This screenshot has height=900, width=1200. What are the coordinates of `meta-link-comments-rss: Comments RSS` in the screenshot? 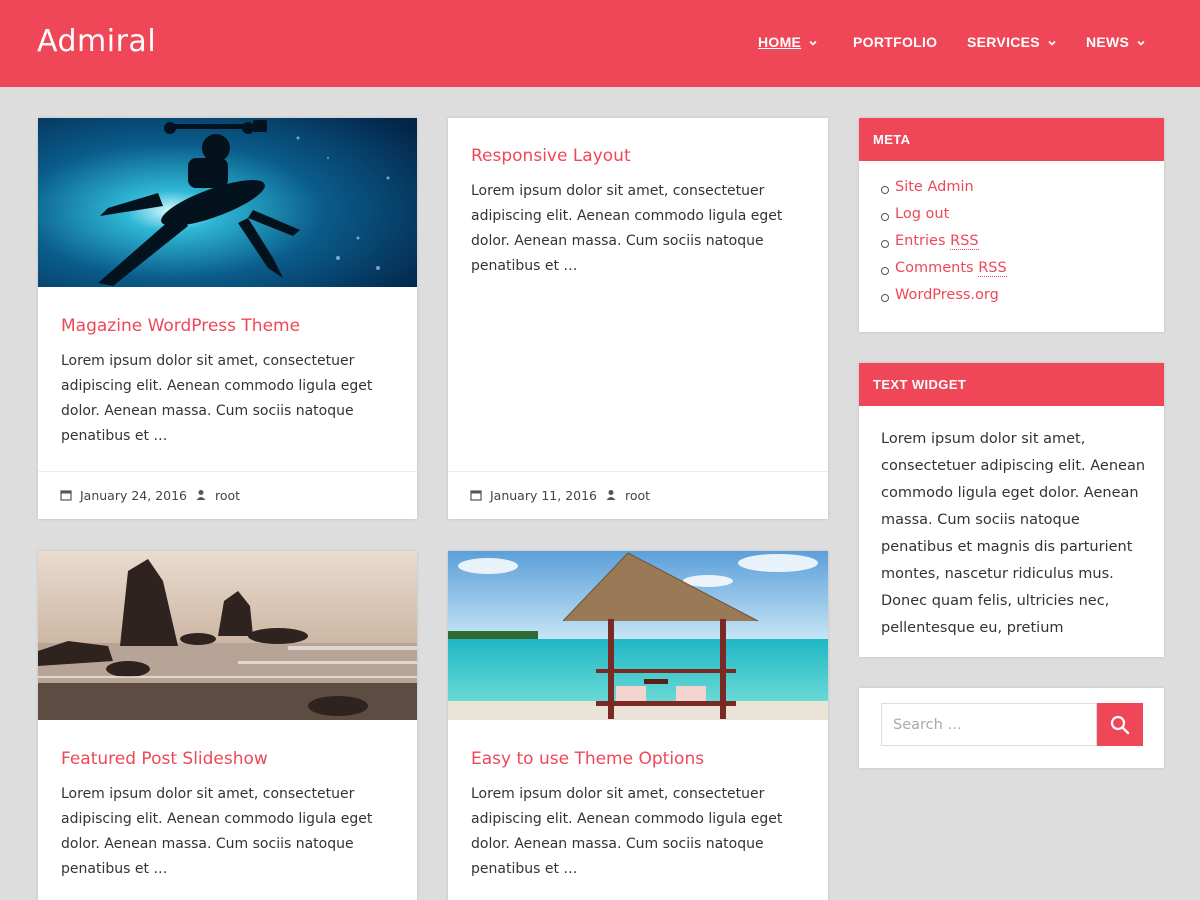 It's located at (1022, 273).